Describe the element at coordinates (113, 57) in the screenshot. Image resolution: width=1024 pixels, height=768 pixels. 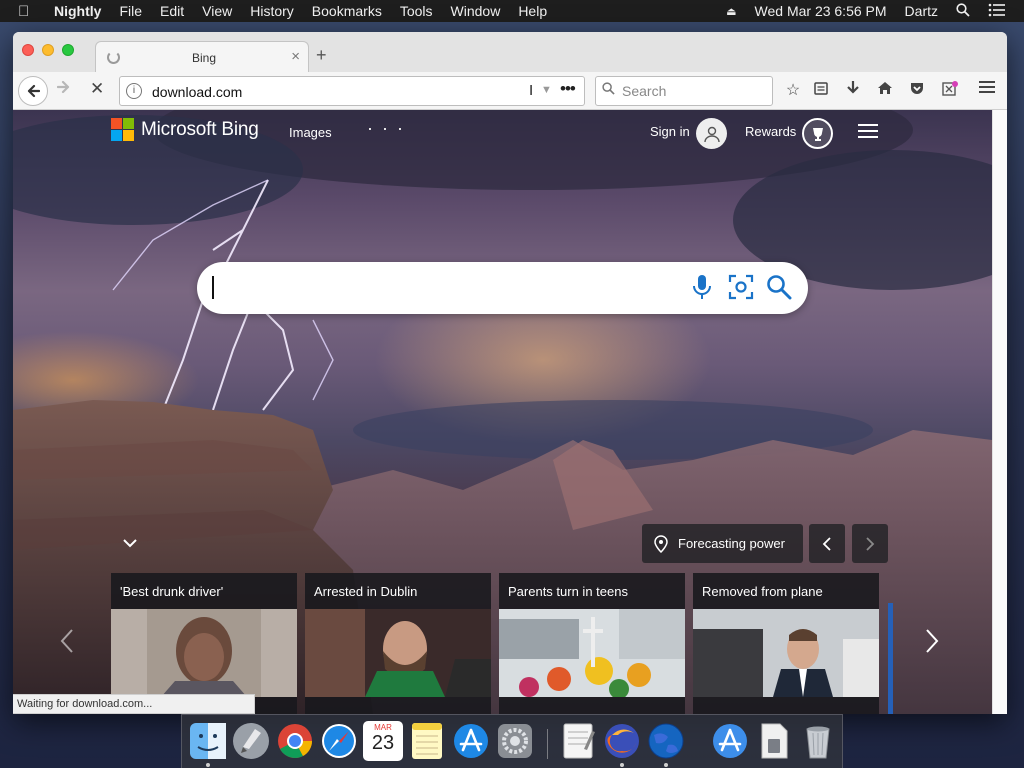
I see `loading-spinner-icon` at that location.